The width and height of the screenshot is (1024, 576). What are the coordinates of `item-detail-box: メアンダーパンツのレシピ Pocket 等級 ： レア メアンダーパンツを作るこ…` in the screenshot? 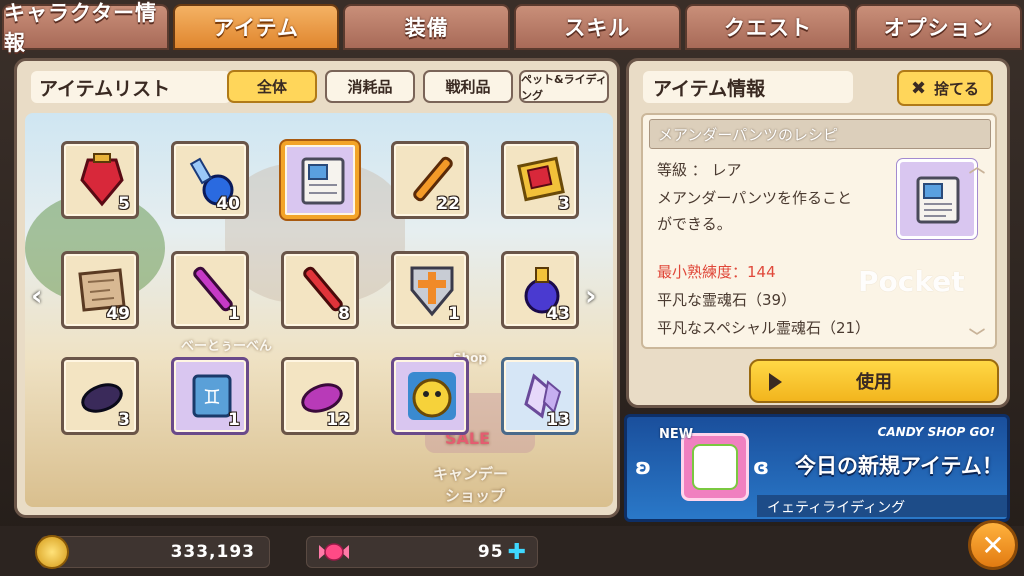 It's located at (819, 231).